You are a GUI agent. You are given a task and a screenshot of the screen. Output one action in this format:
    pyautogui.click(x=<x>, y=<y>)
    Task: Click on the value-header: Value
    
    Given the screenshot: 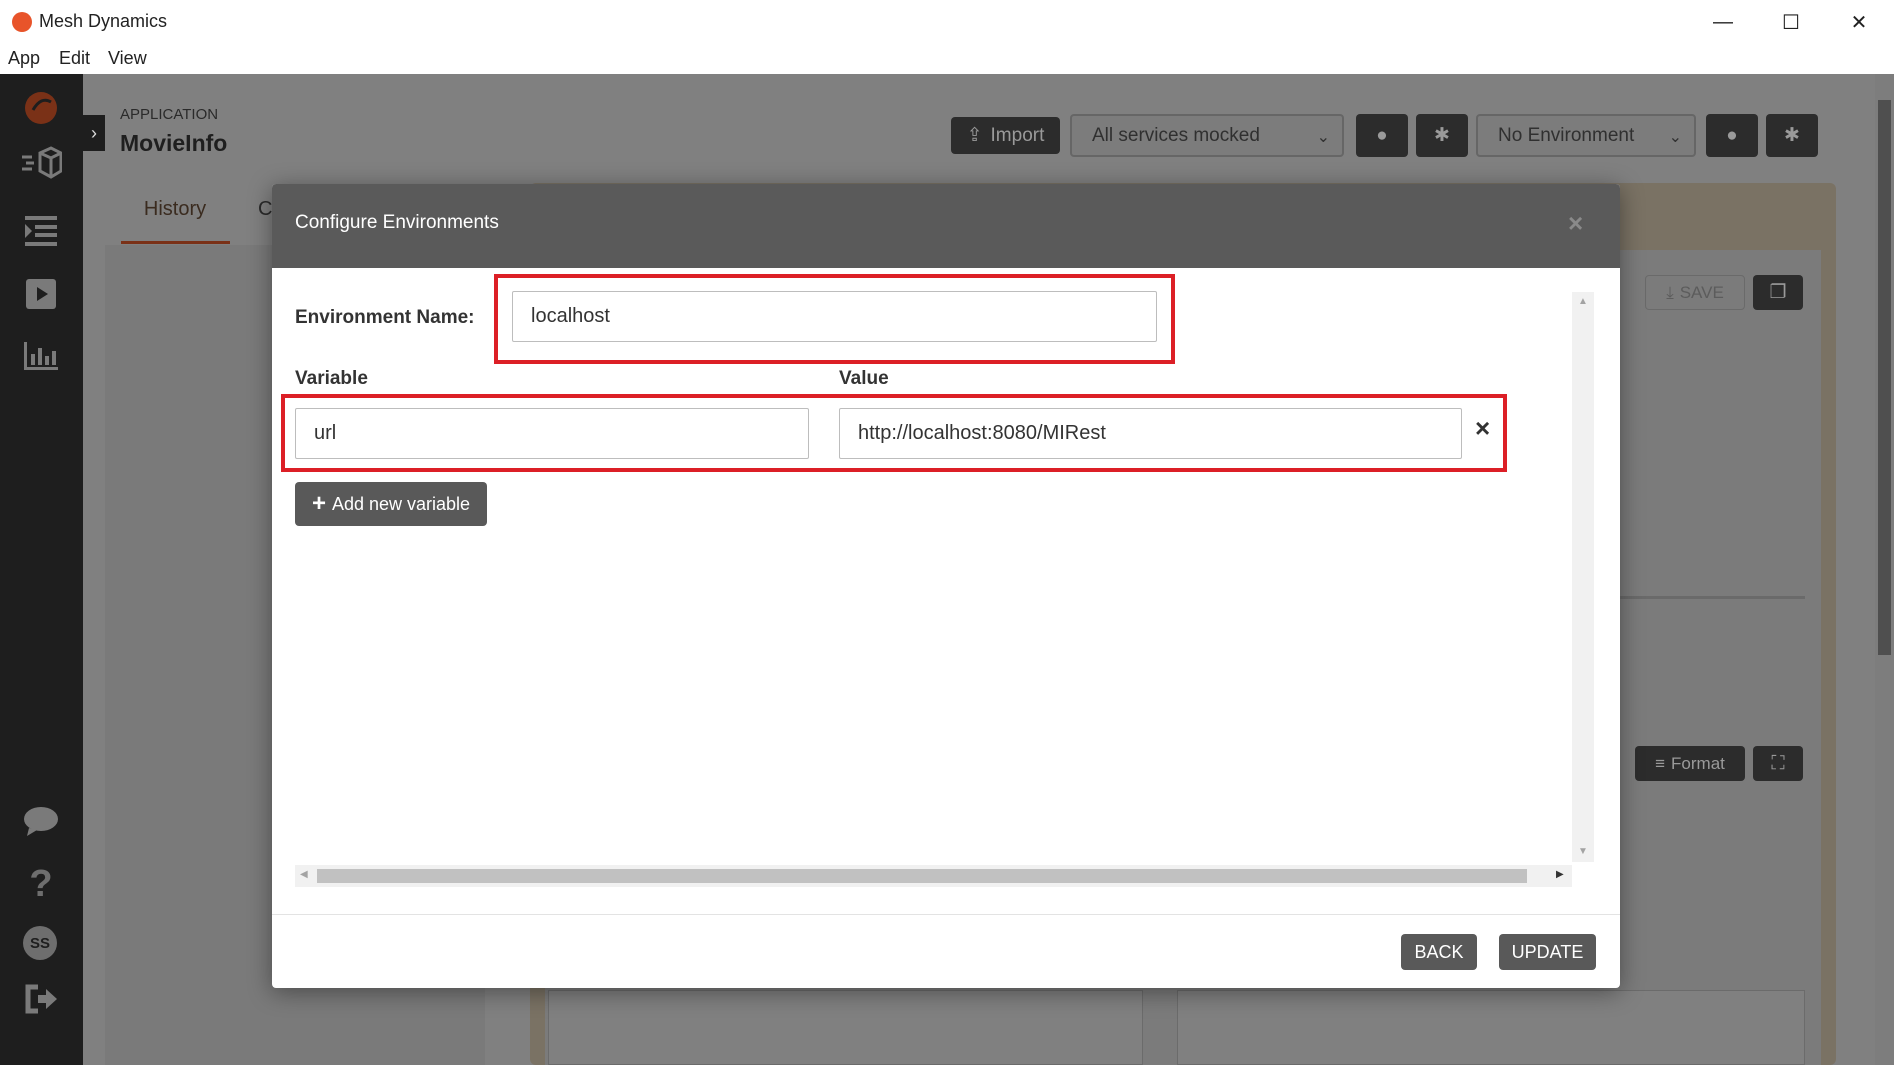 What is the action you would take?
    pyautogui.click(x=864, y=378)
    